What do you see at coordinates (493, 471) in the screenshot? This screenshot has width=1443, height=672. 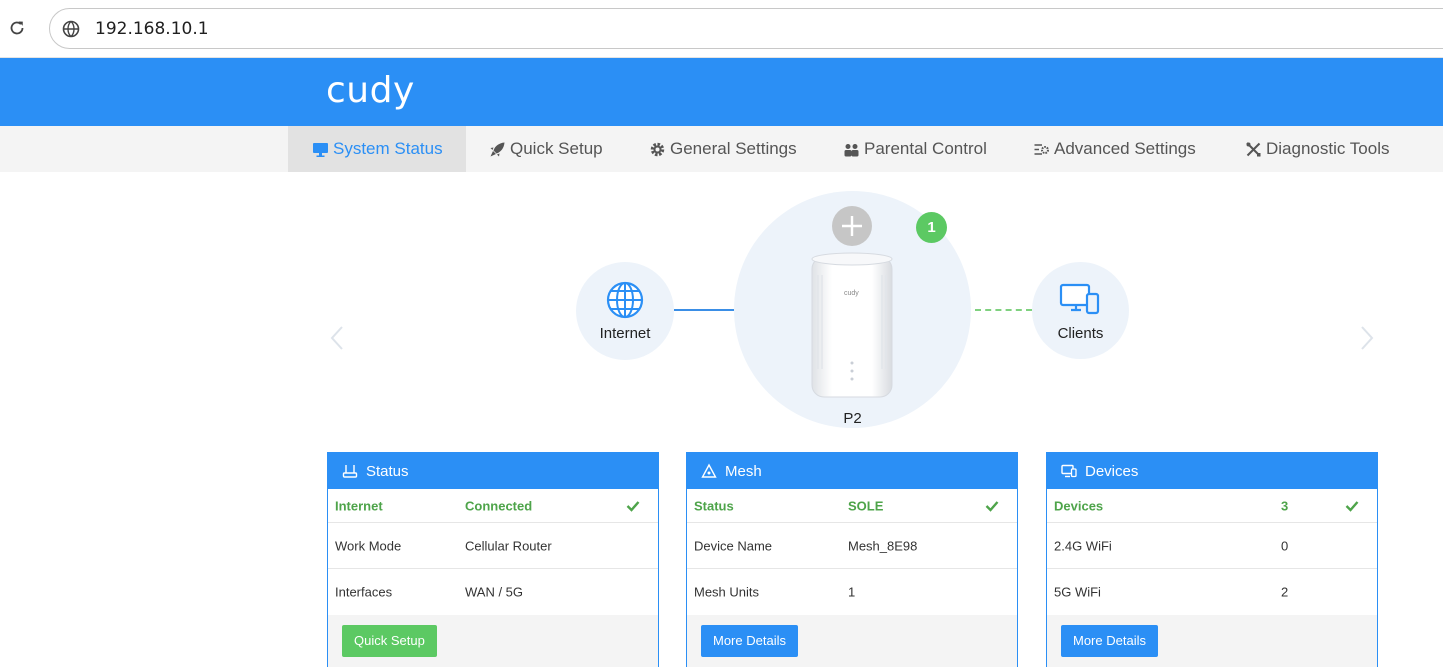 I see `status-card-header: Status` at bounding box center [493, 471].